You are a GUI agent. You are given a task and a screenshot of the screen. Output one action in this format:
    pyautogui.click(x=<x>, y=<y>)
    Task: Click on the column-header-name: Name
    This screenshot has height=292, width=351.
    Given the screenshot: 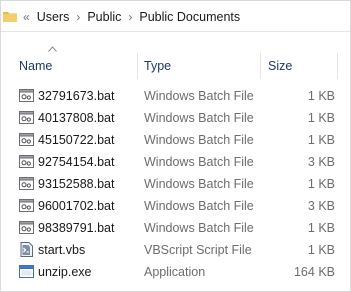 What is the action you would take?
    pyautogui.click(x=35, y=66)
    